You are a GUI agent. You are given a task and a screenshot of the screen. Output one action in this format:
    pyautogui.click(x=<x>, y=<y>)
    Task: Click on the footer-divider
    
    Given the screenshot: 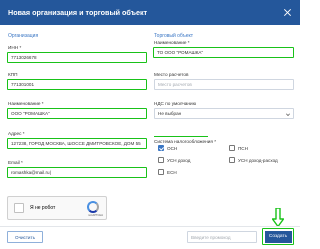 What is the action you would take?
    pyautogui.click(x=150, y=226)
    